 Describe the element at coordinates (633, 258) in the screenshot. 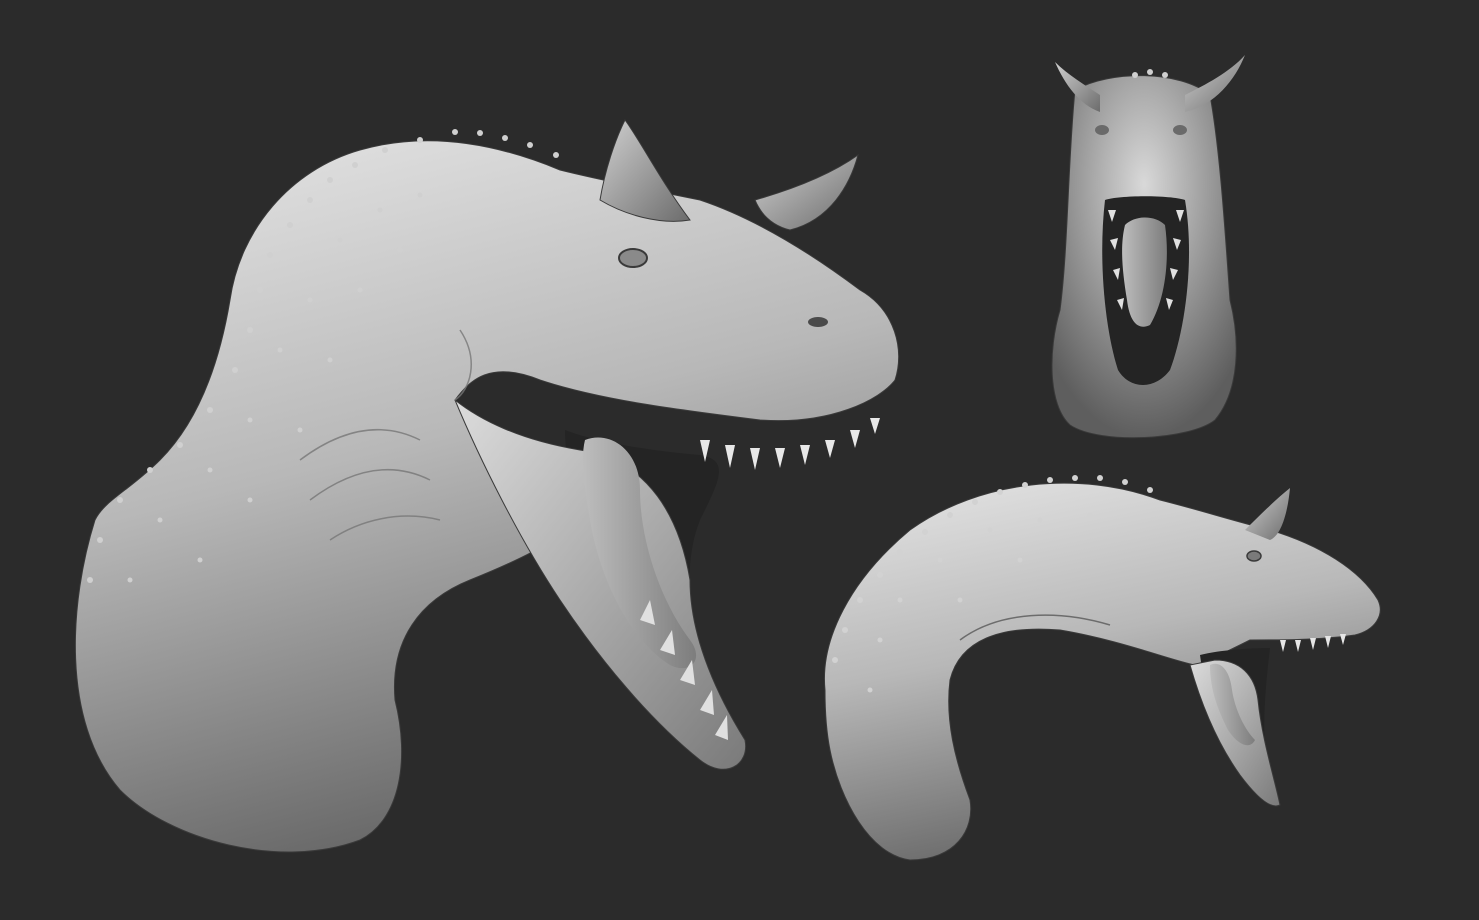

I see `side-eye` at that location.